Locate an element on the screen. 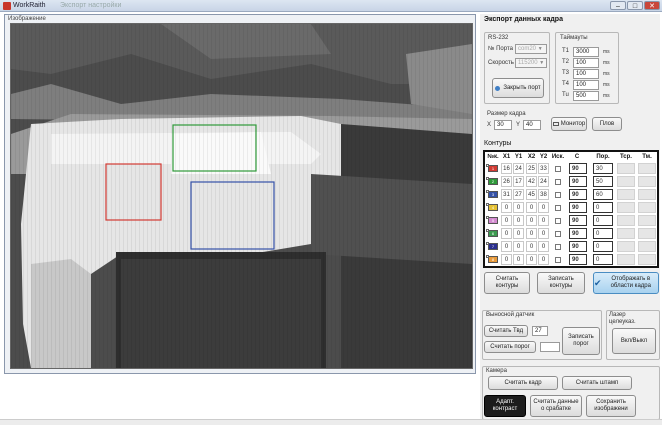 The height and width of the screenshot is (425, 662). table-row: 5 0 0 0 0 90 0 is located at coordinates (571, 221).